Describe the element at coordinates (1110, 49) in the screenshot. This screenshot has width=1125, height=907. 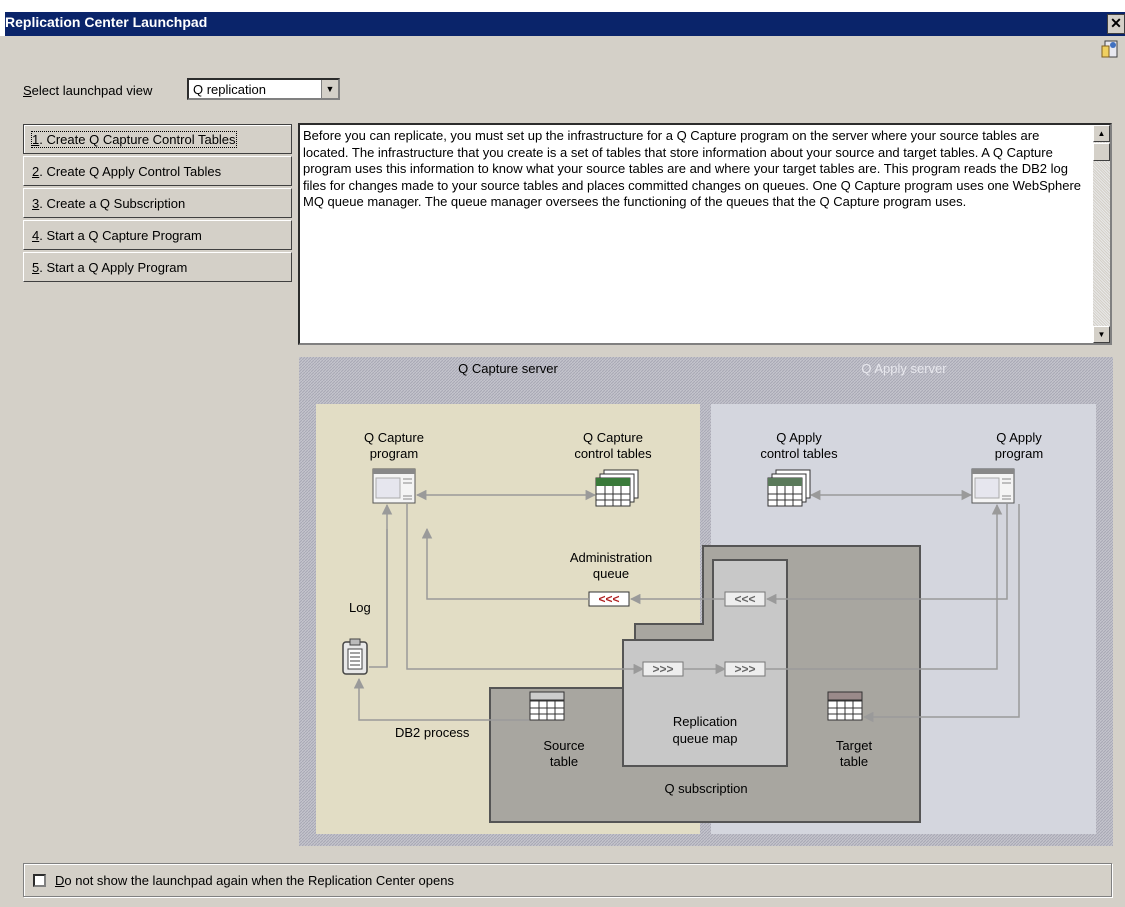
I see `help-icon` at that location.